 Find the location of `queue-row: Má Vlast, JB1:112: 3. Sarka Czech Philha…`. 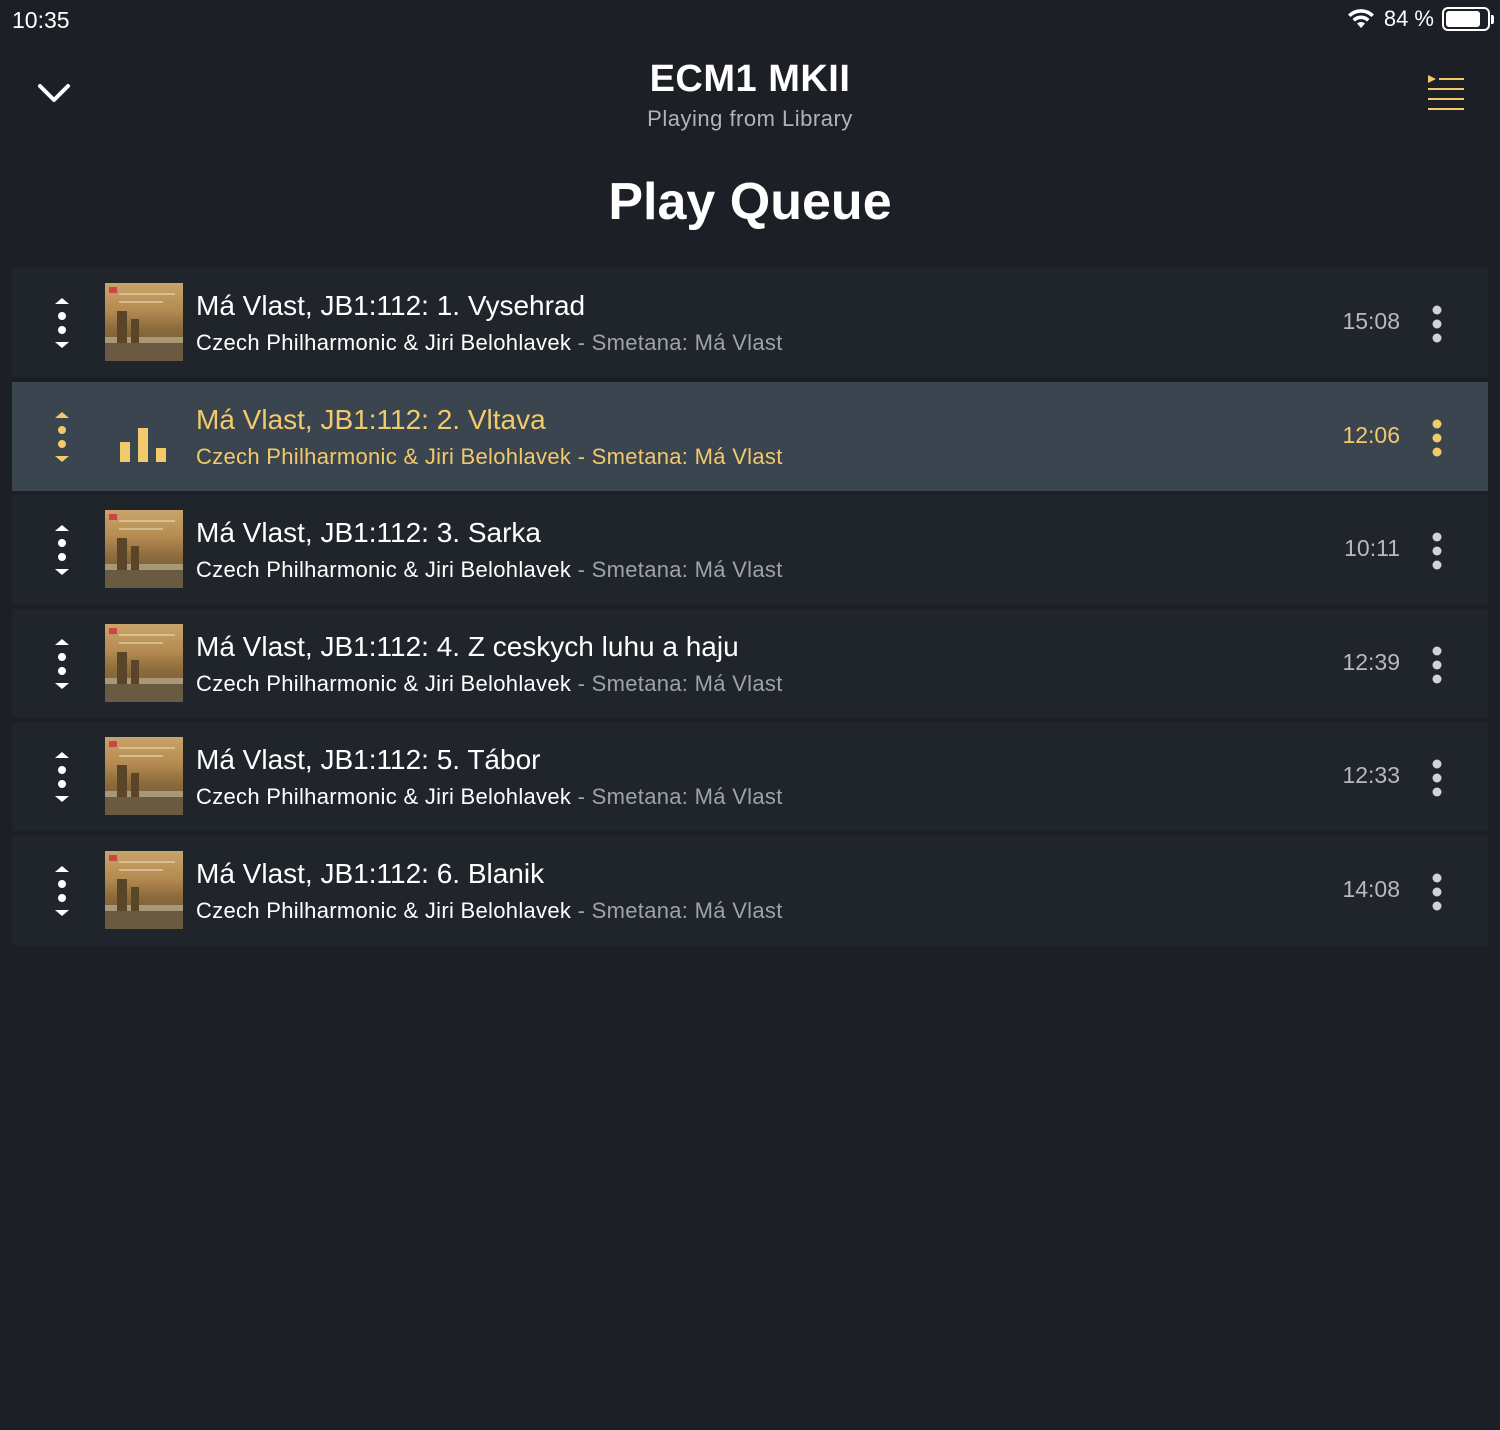

queue-row: Má Vlast, JB1:112: 3. Sarka Czech Philha… is located at coordinates (750, 549).